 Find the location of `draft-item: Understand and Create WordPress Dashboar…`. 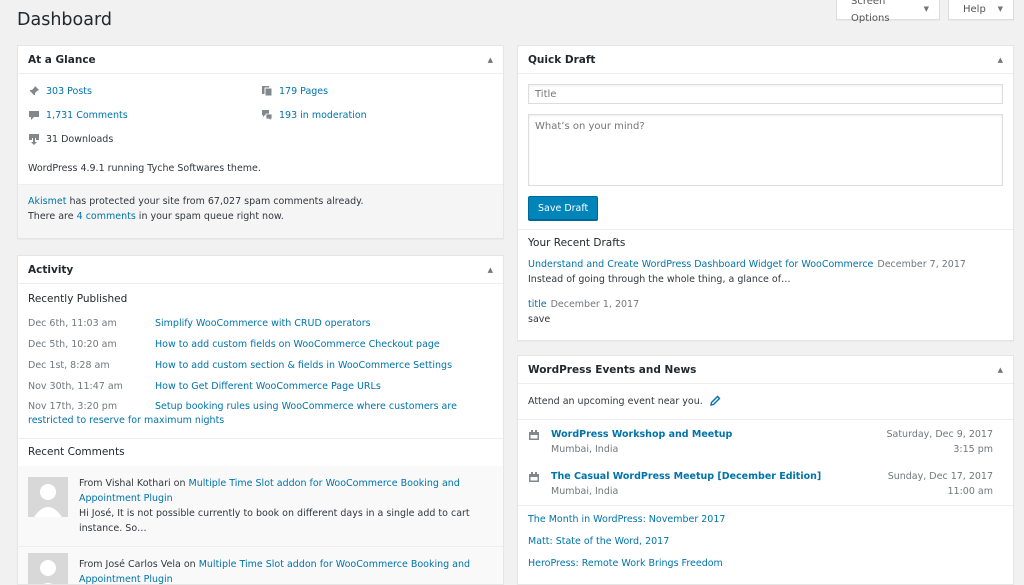

draft-item: Understand and Create WordPress Dashboar… is located at coordinates (765, 272).